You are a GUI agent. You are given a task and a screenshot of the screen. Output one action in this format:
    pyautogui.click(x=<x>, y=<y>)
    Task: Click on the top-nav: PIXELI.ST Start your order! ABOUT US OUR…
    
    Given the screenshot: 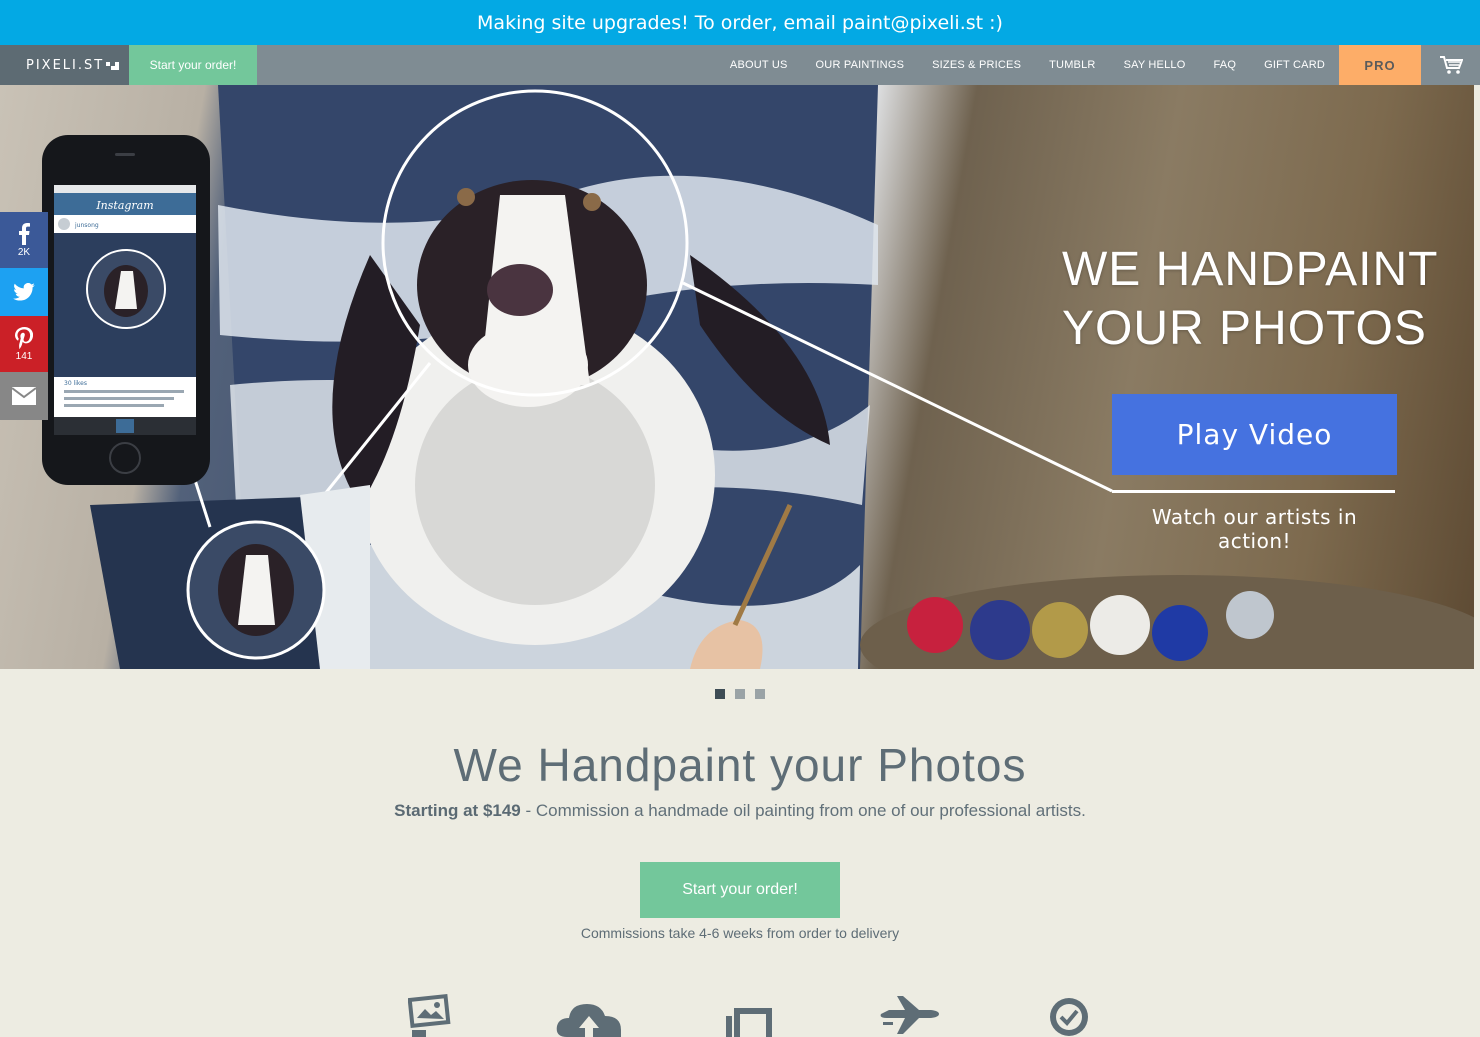 What is the action you would take?
    pyautogui.click(x=740, y=65)
    